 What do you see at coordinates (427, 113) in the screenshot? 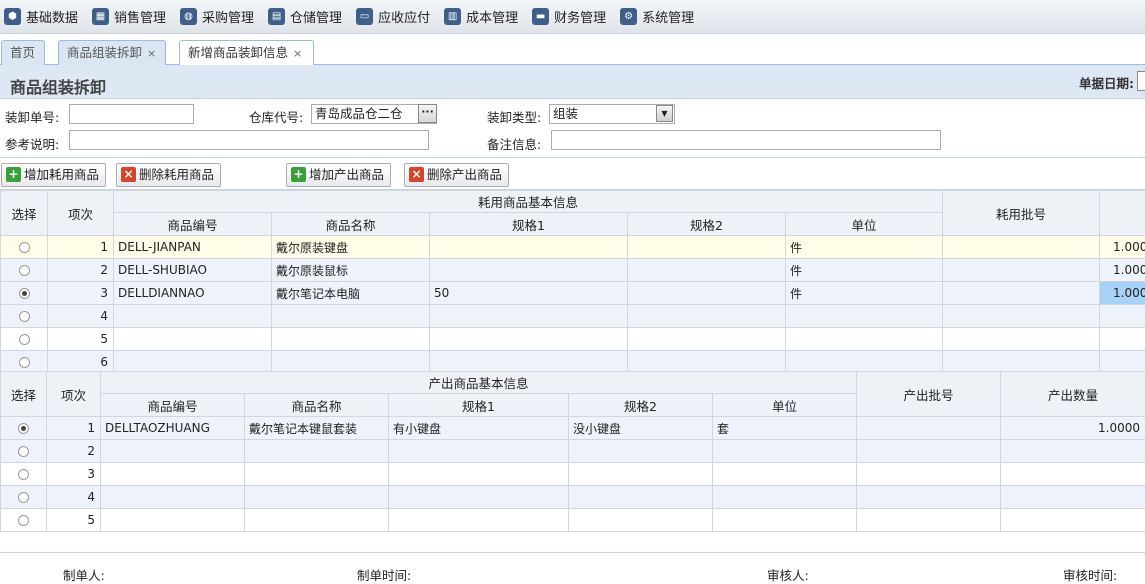
I see `warehouse-lookup-button: ···` at bounding box center [427, 113].